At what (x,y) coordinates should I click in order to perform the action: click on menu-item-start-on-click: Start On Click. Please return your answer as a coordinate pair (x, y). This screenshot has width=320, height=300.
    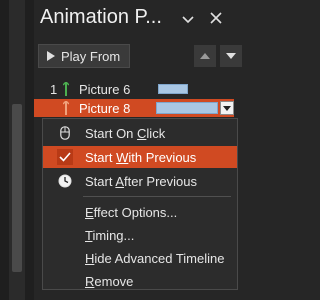
    Looking at the image, I should click on (140, 133).